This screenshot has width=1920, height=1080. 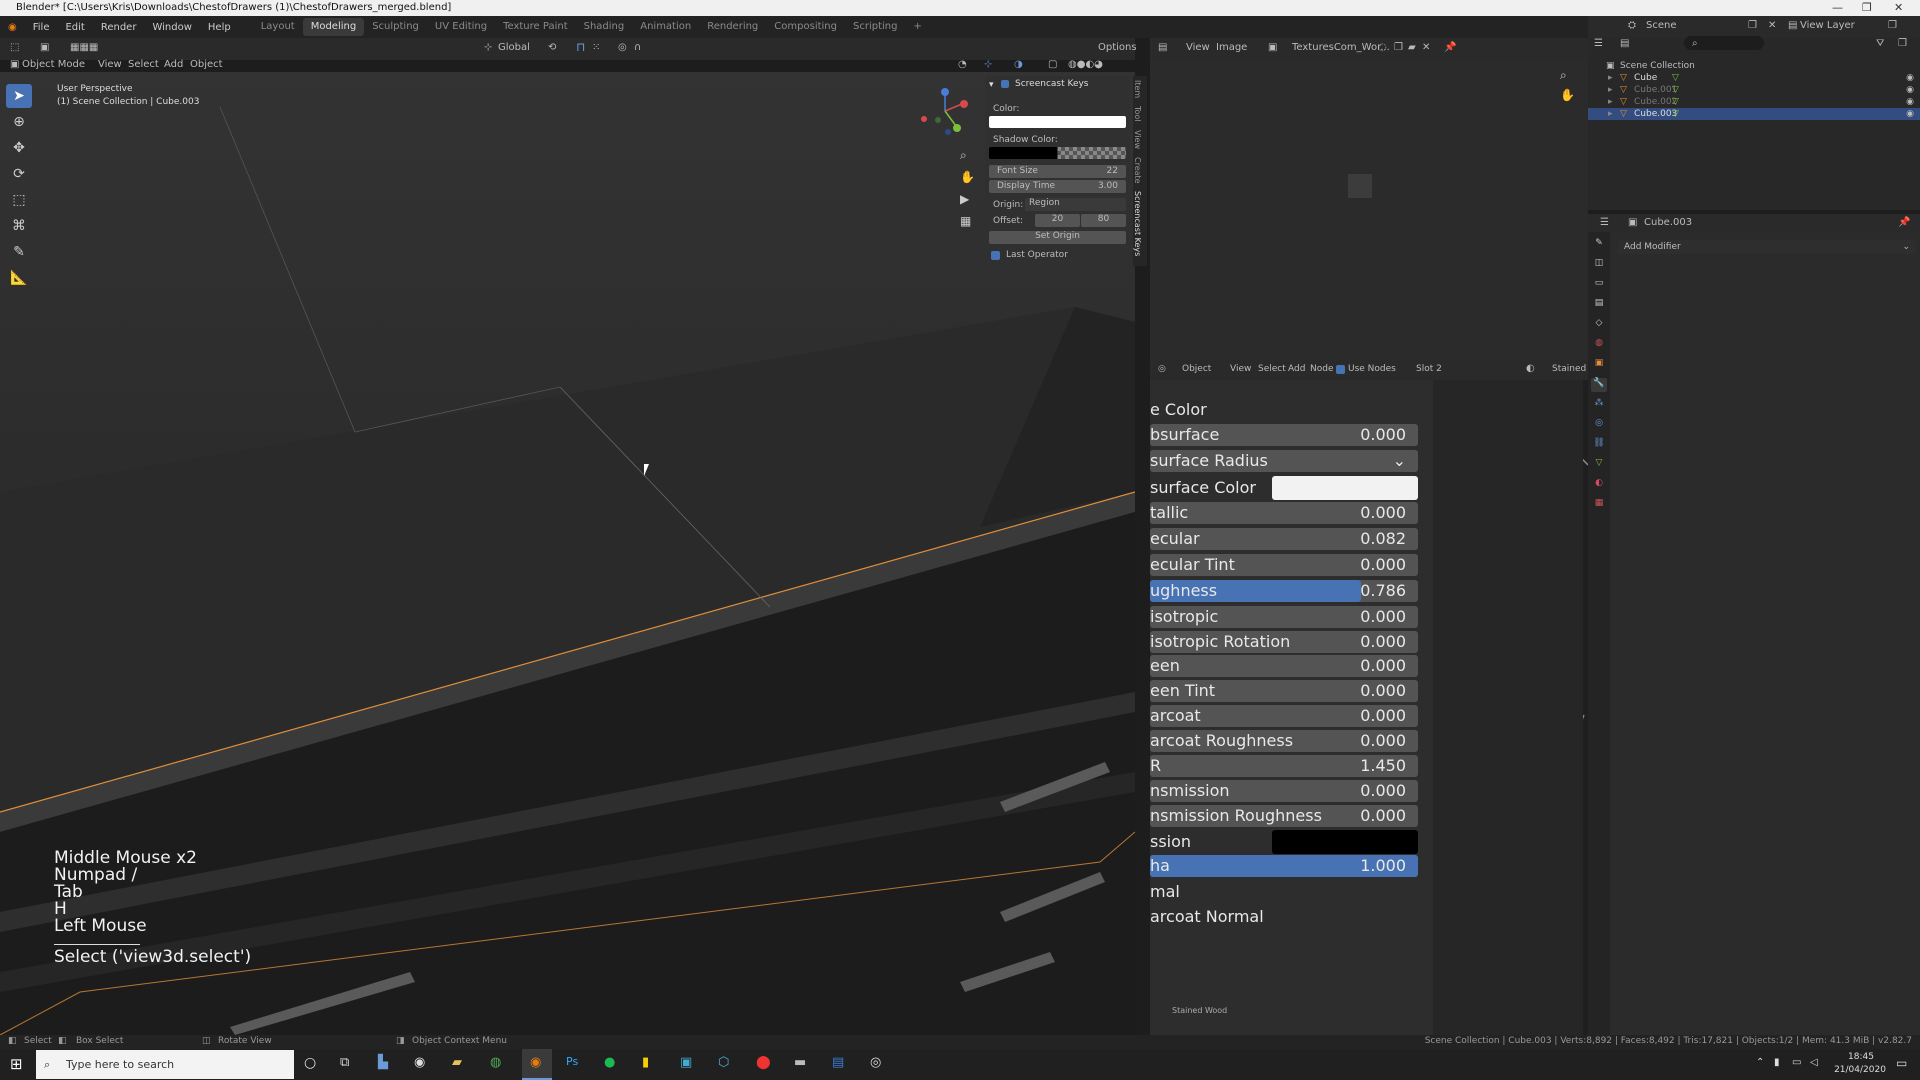 What do you see at coordinates (1754, 78) in the screenshot?
I see `outliner-item: ▸ ▽ Cube ▽ ◉` at bounding box center [1754, 78].